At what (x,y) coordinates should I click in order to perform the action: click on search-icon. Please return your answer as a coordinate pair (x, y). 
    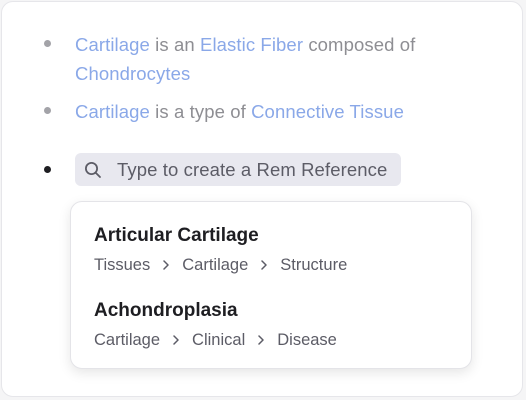
    Looking at the image, I should click on (93, 170).